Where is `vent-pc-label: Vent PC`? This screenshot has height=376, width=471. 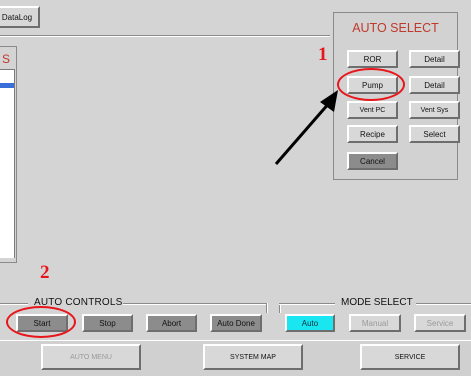
vent-pc-label: Vent PC is located at coordinates (372, 110).